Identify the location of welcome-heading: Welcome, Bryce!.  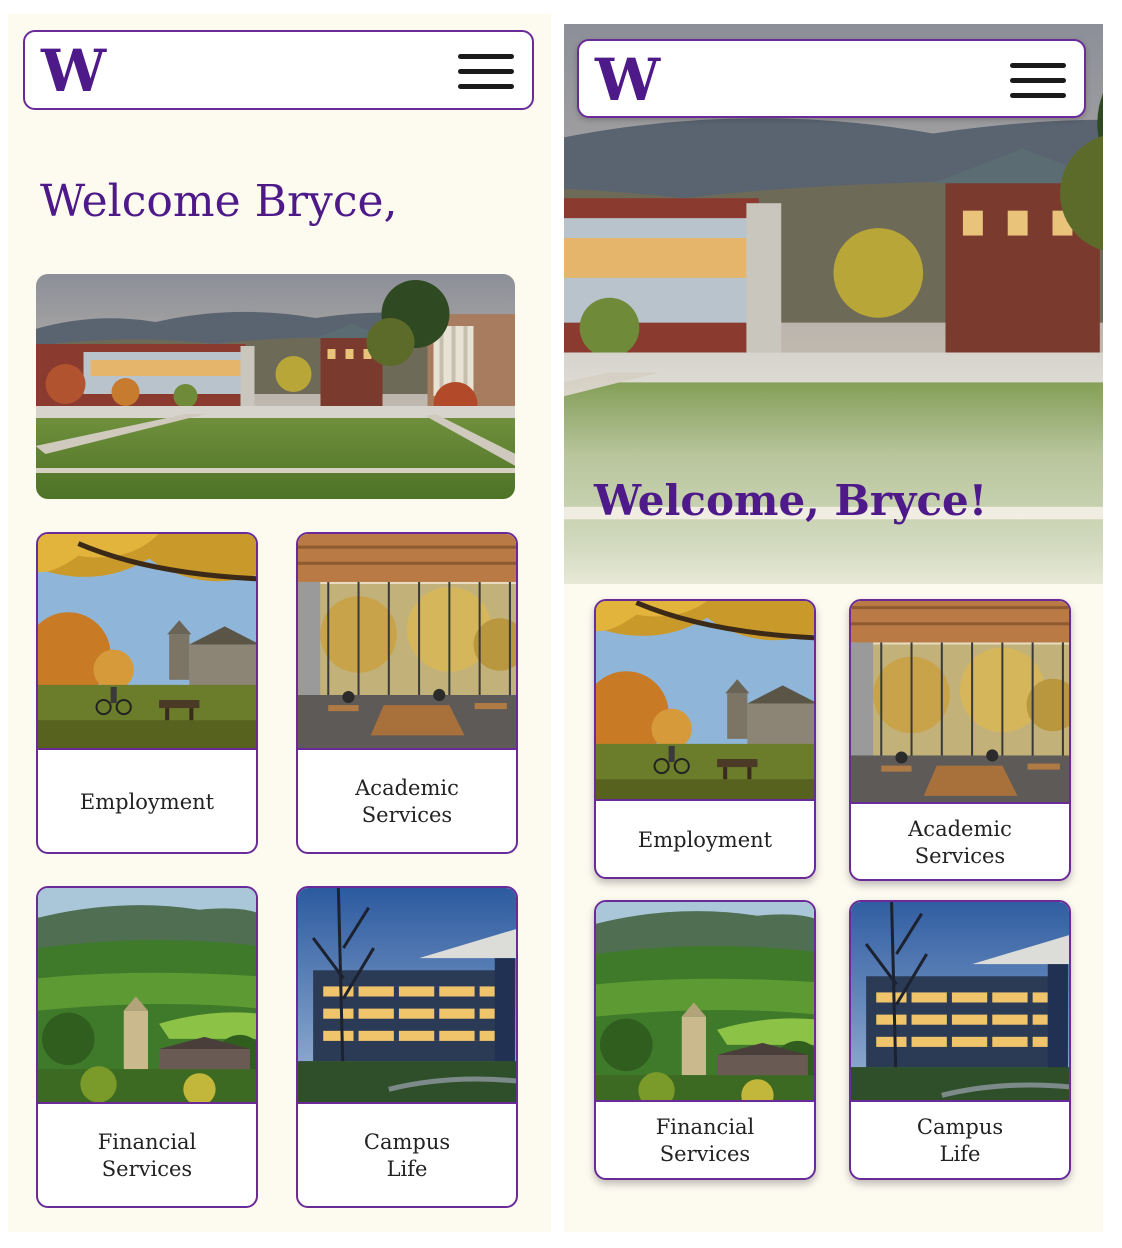
(791, 500).